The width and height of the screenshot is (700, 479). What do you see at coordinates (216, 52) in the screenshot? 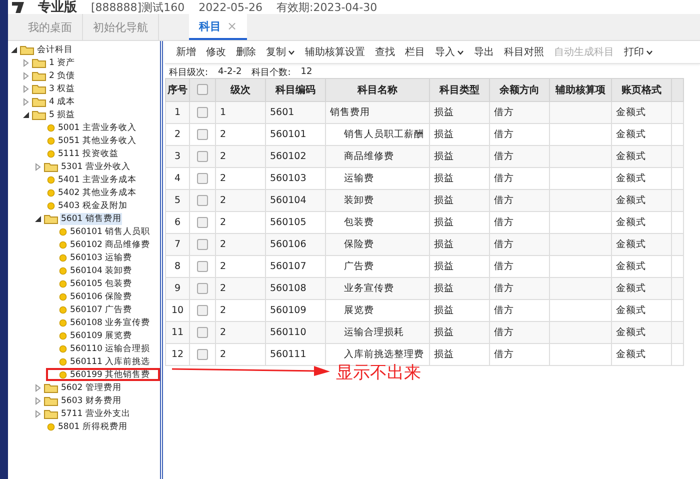
I see `toolbar-button: 修改` at bounding box center [216, 52].